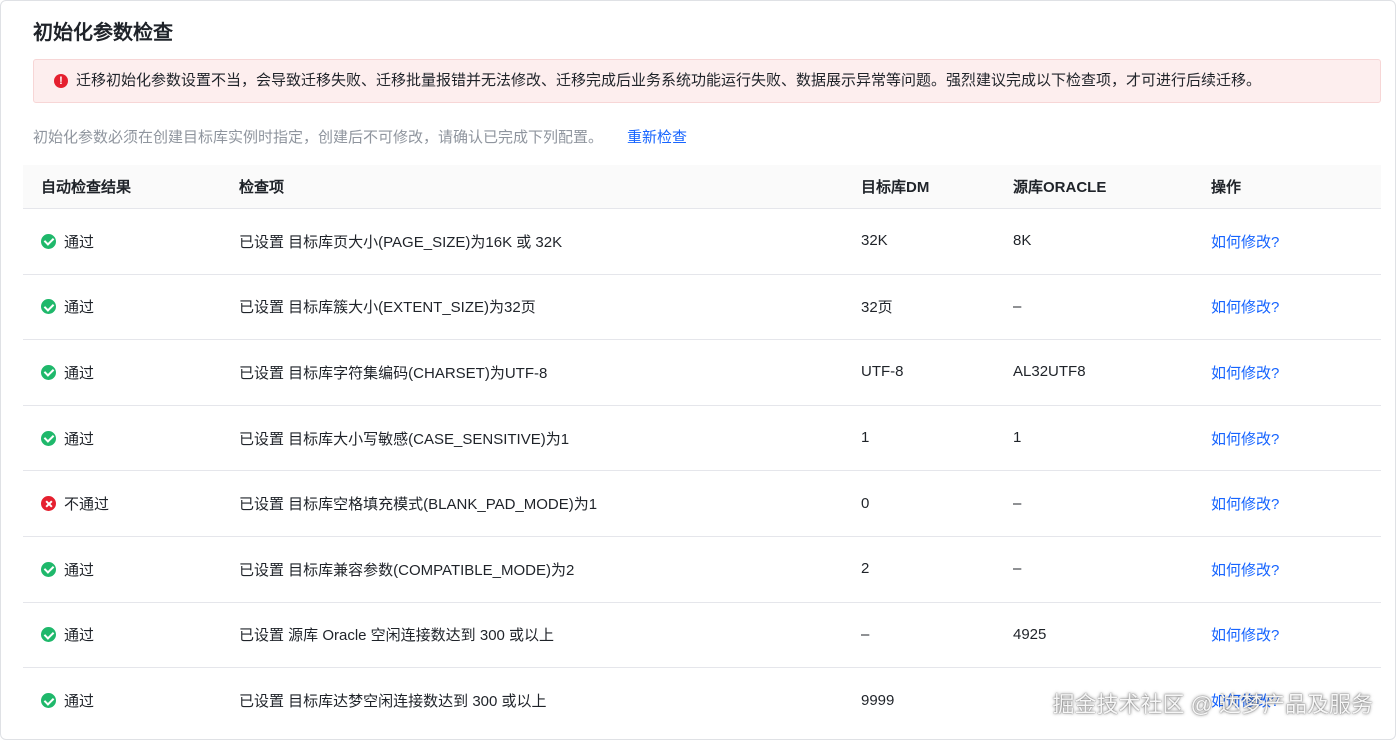 Image resolution: width=1396 pixels, height=740 pixels. What do you see at coordinates (418, 505) in the screenshot?
I see `check-item: 已设置 目标库空格填充模式(BLANK_PAD_MODE)为1` at bounding box center [418, 505].